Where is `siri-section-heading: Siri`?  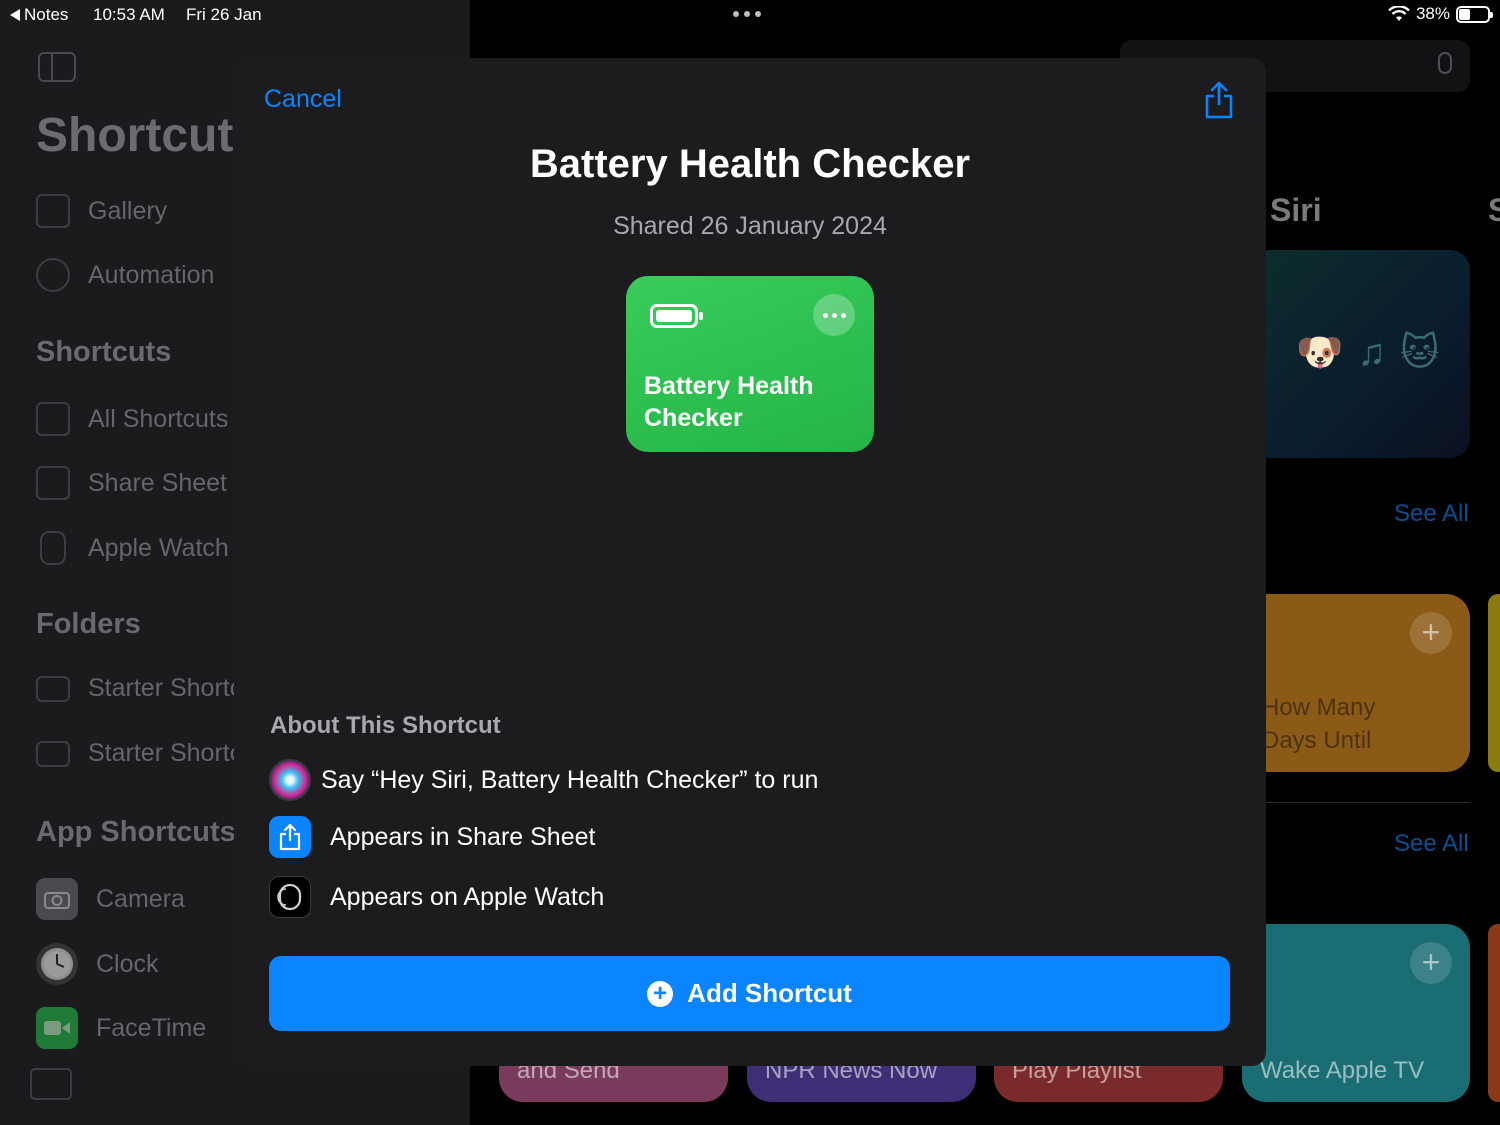 siri-section-heading: Siri is located at coordinates (1296, 210).